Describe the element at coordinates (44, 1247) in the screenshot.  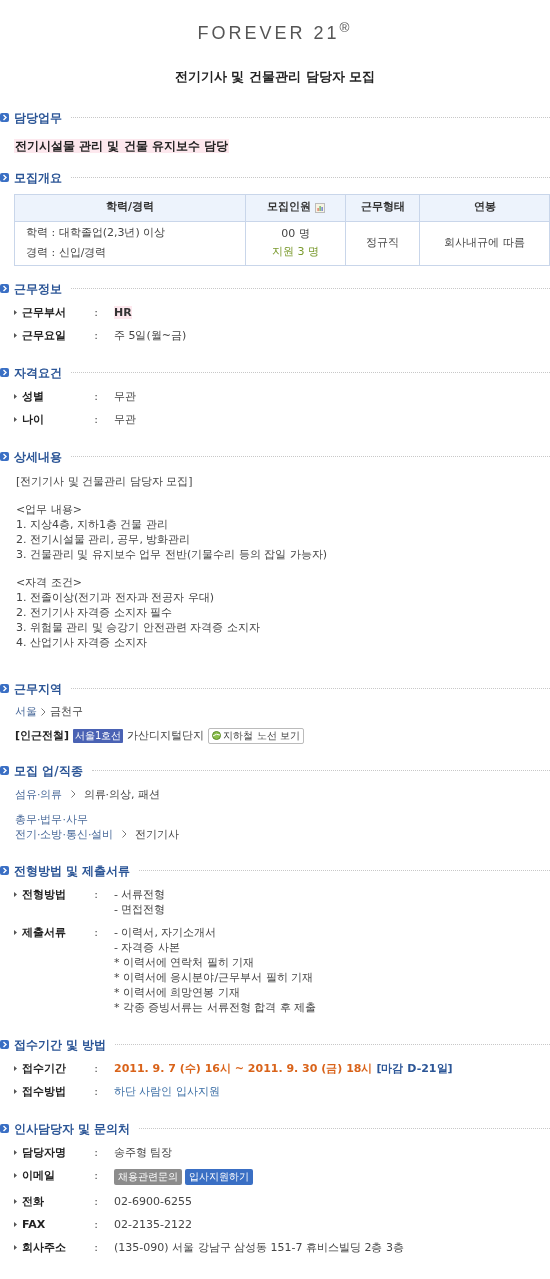
I see `field-label: 회사주소` at that location.